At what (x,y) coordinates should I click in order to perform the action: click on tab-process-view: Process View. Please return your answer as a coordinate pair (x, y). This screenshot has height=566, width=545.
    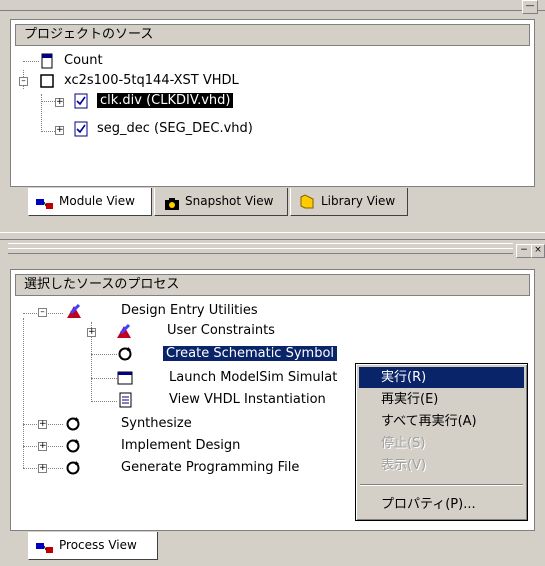
    Looking at the image, I should click on (93, 546).